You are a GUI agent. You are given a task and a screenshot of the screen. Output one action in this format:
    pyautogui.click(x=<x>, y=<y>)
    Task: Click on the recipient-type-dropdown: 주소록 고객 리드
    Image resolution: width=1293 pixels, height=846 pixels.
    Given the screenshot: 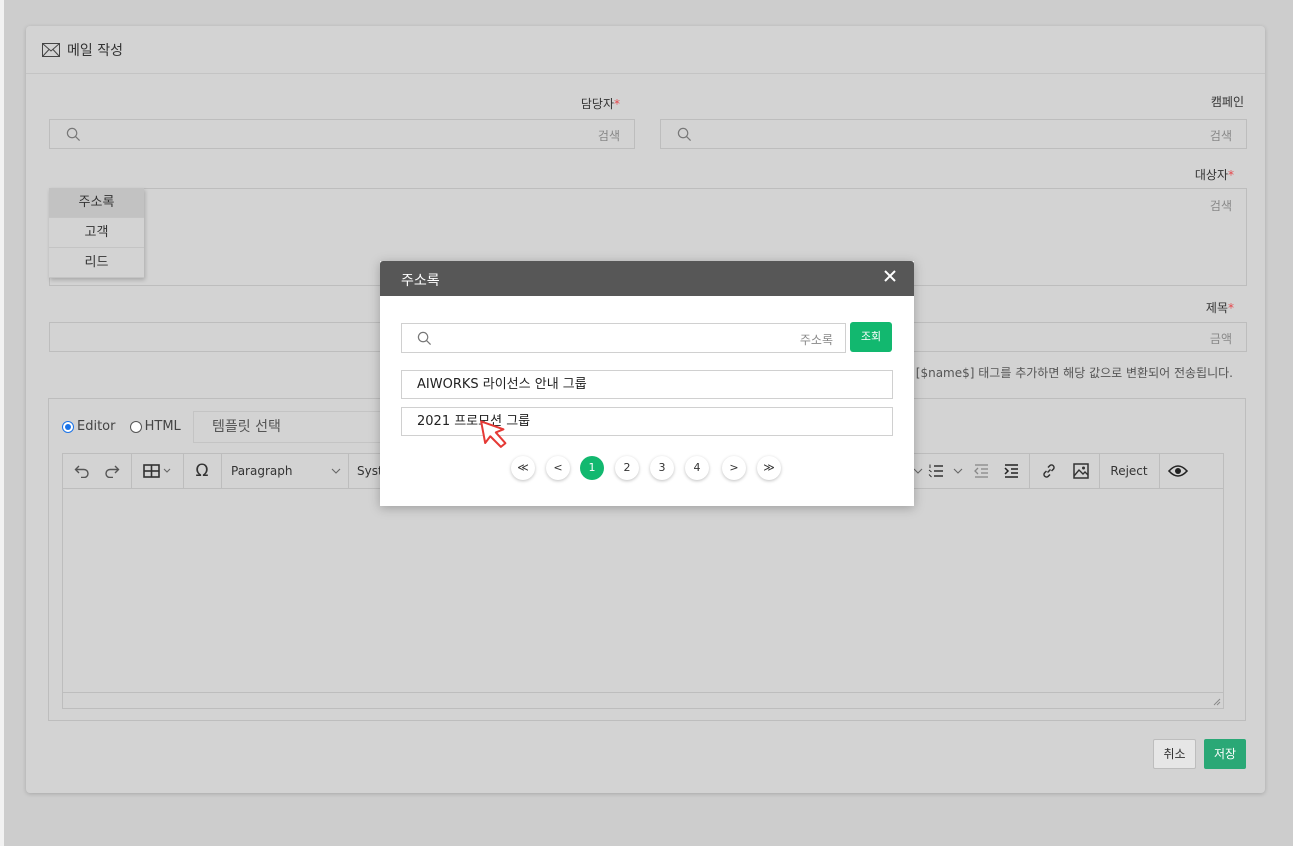 What is the action you would take?
    pyautogui.click(x=96, y=233)
    